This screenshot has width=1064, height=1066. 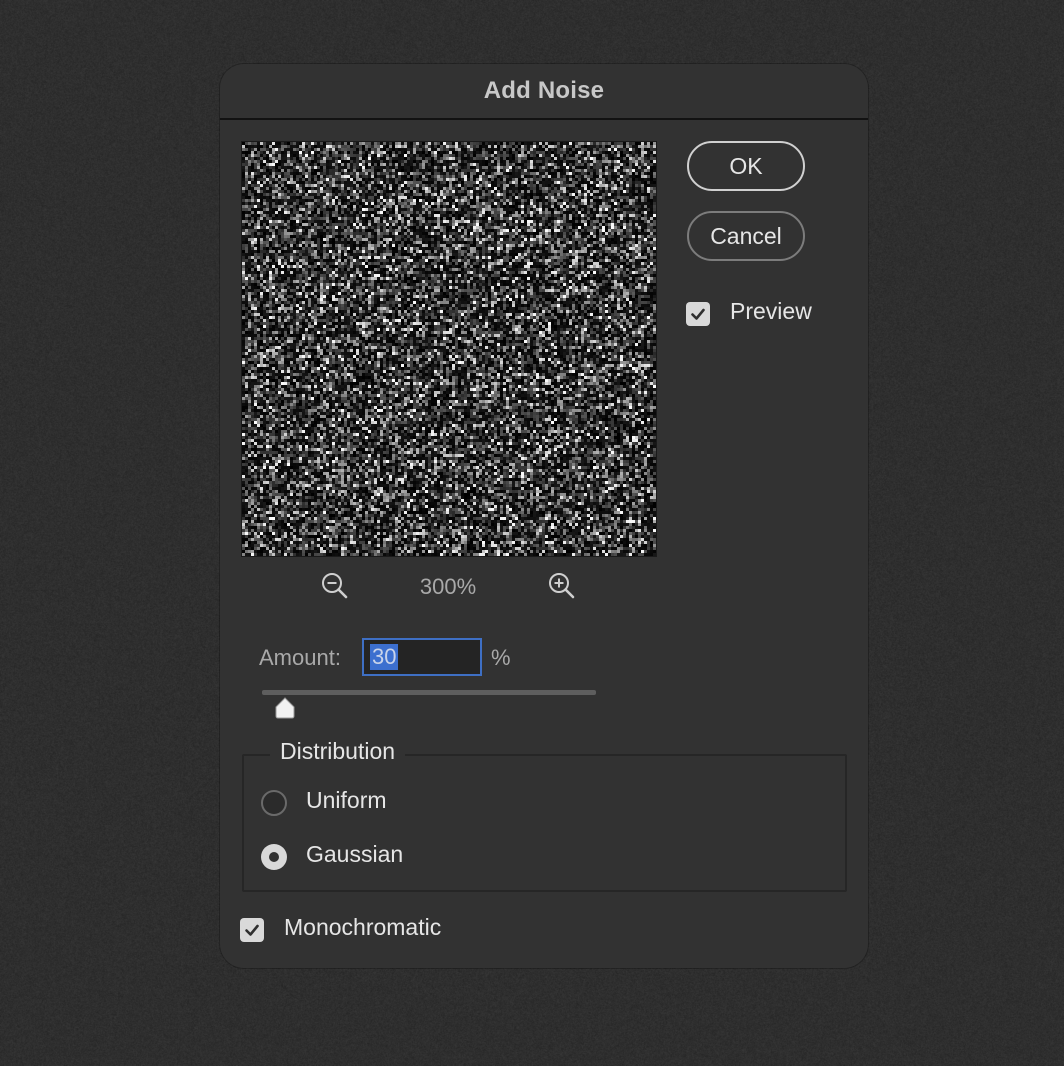 I want to click on dialog-title: Add Noise, so click(x=544, y=90).